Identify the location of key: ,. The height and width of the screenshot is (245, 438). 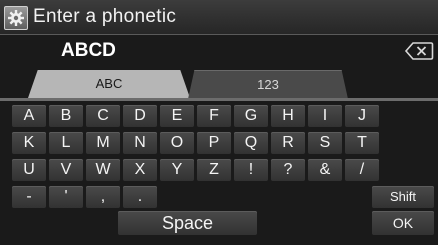
(103, 197).